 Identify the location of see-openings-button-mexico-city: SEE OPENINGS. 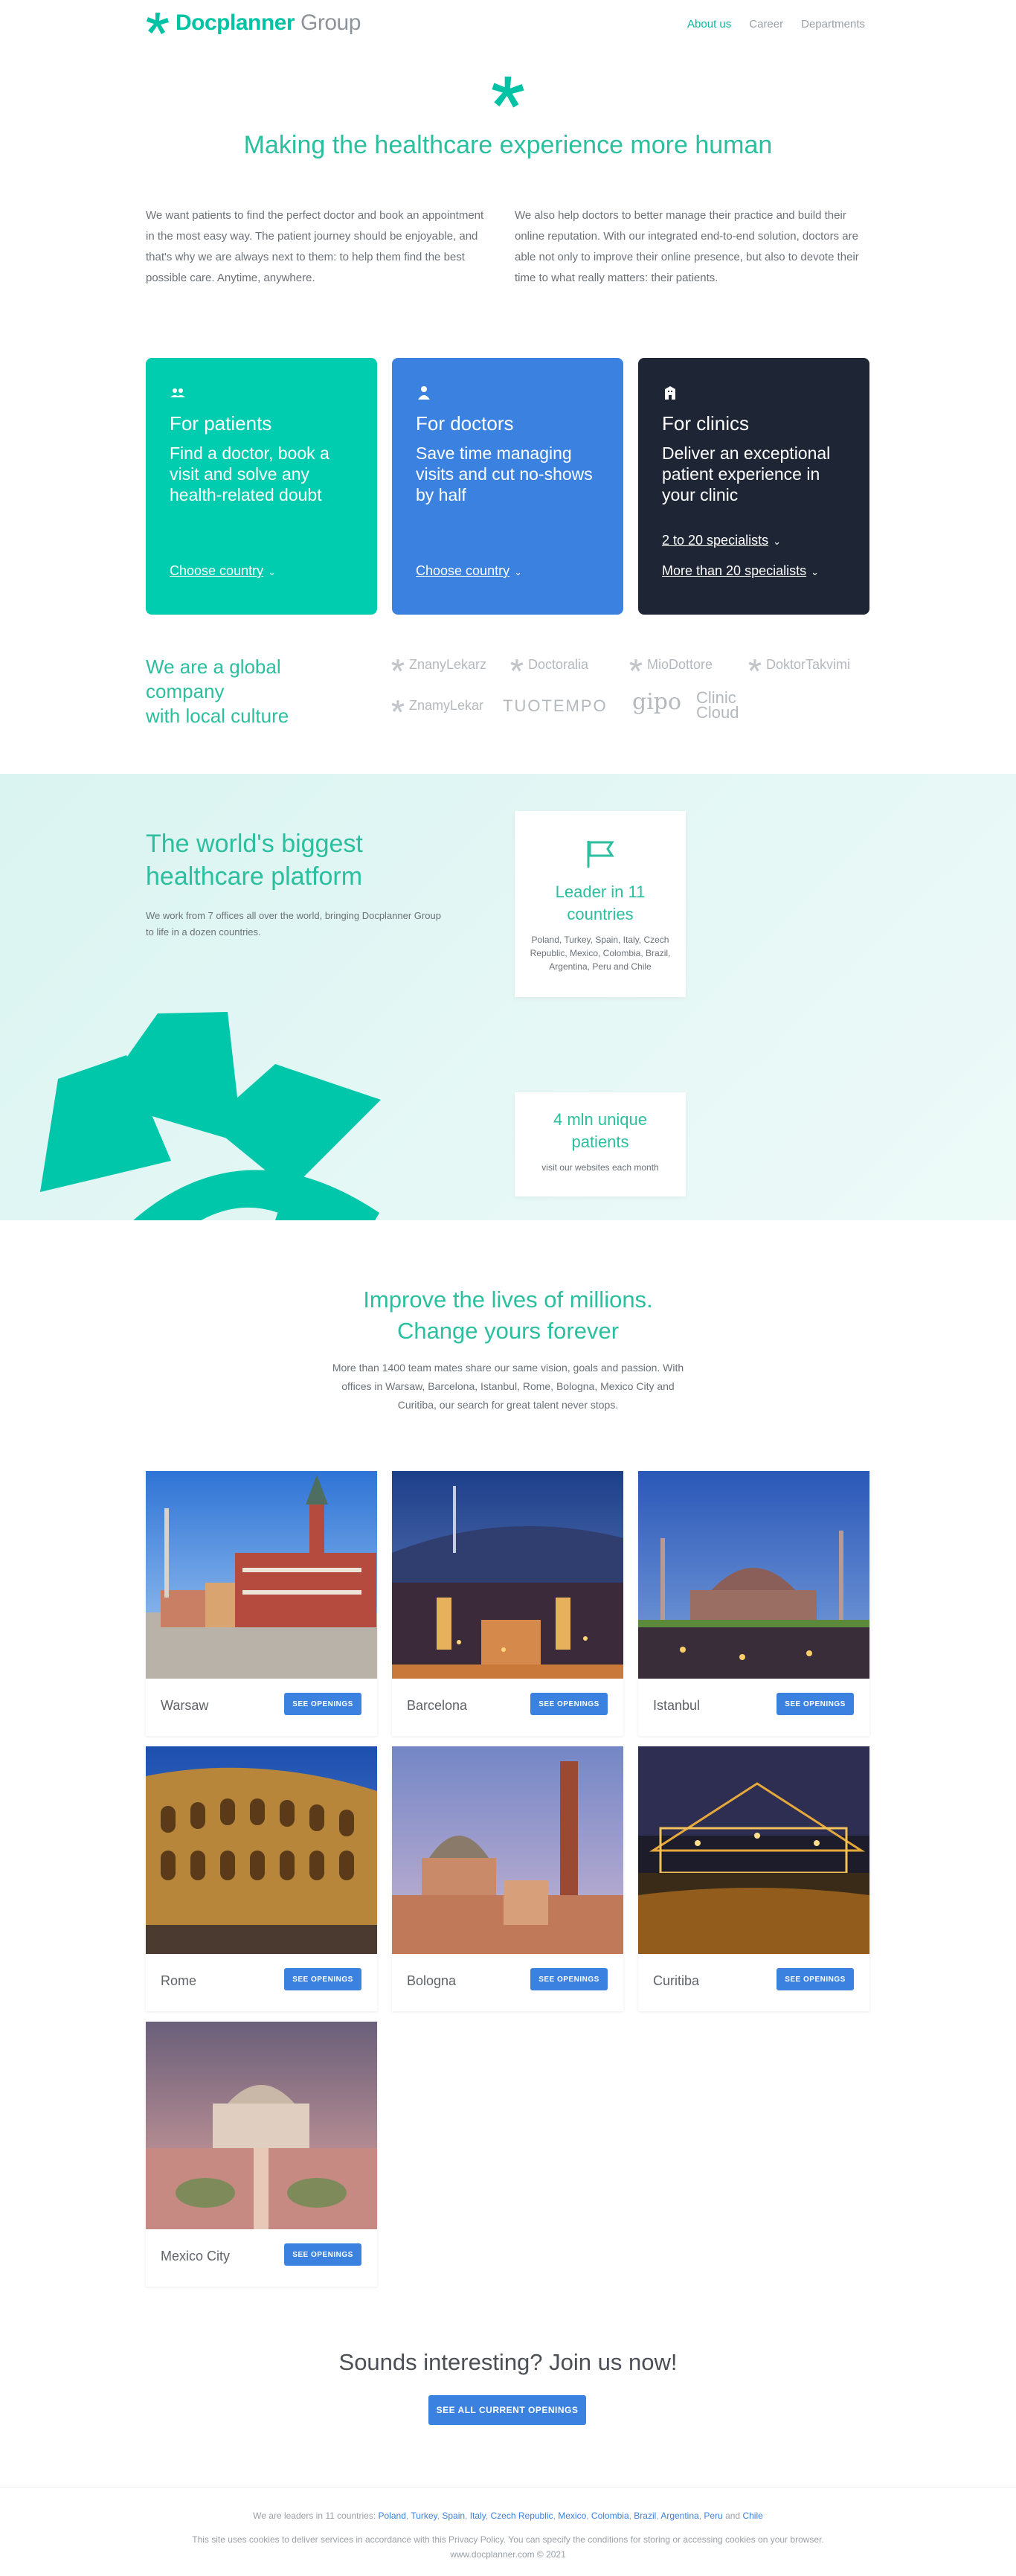
(322, 2254).